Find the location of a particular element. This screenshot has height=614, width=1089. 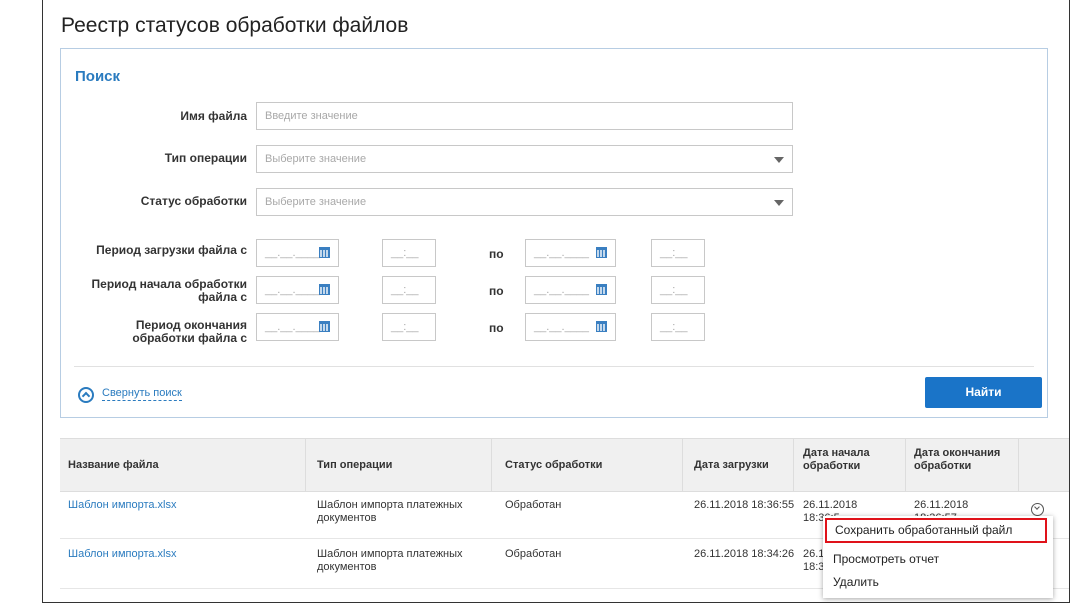

start-to-time: __:__ is located at coordinates (678, 290).